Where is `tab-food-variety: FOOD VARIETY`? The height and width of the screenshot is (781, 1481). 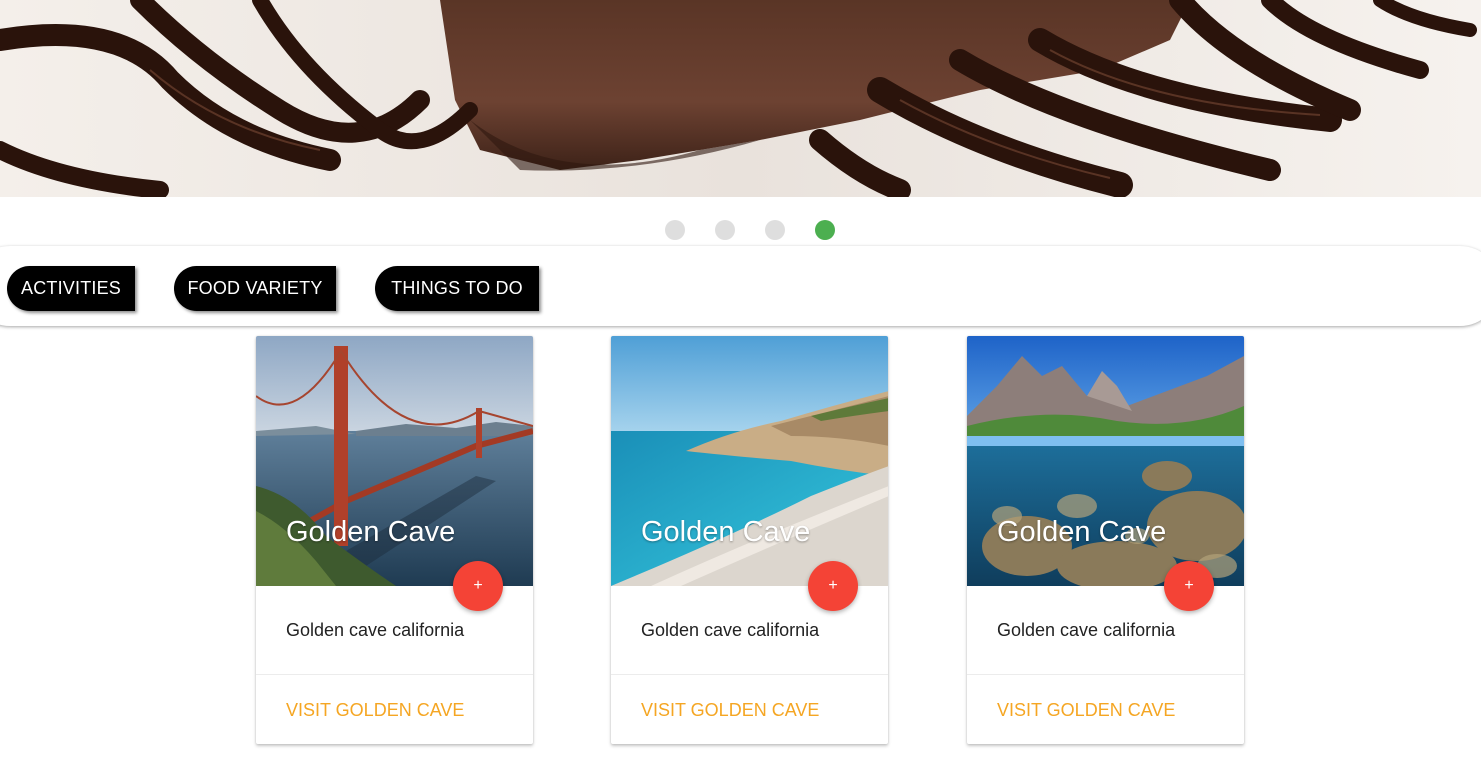
tab-food-variety: FOOD VARIETY is located at coordinates (255, 288).